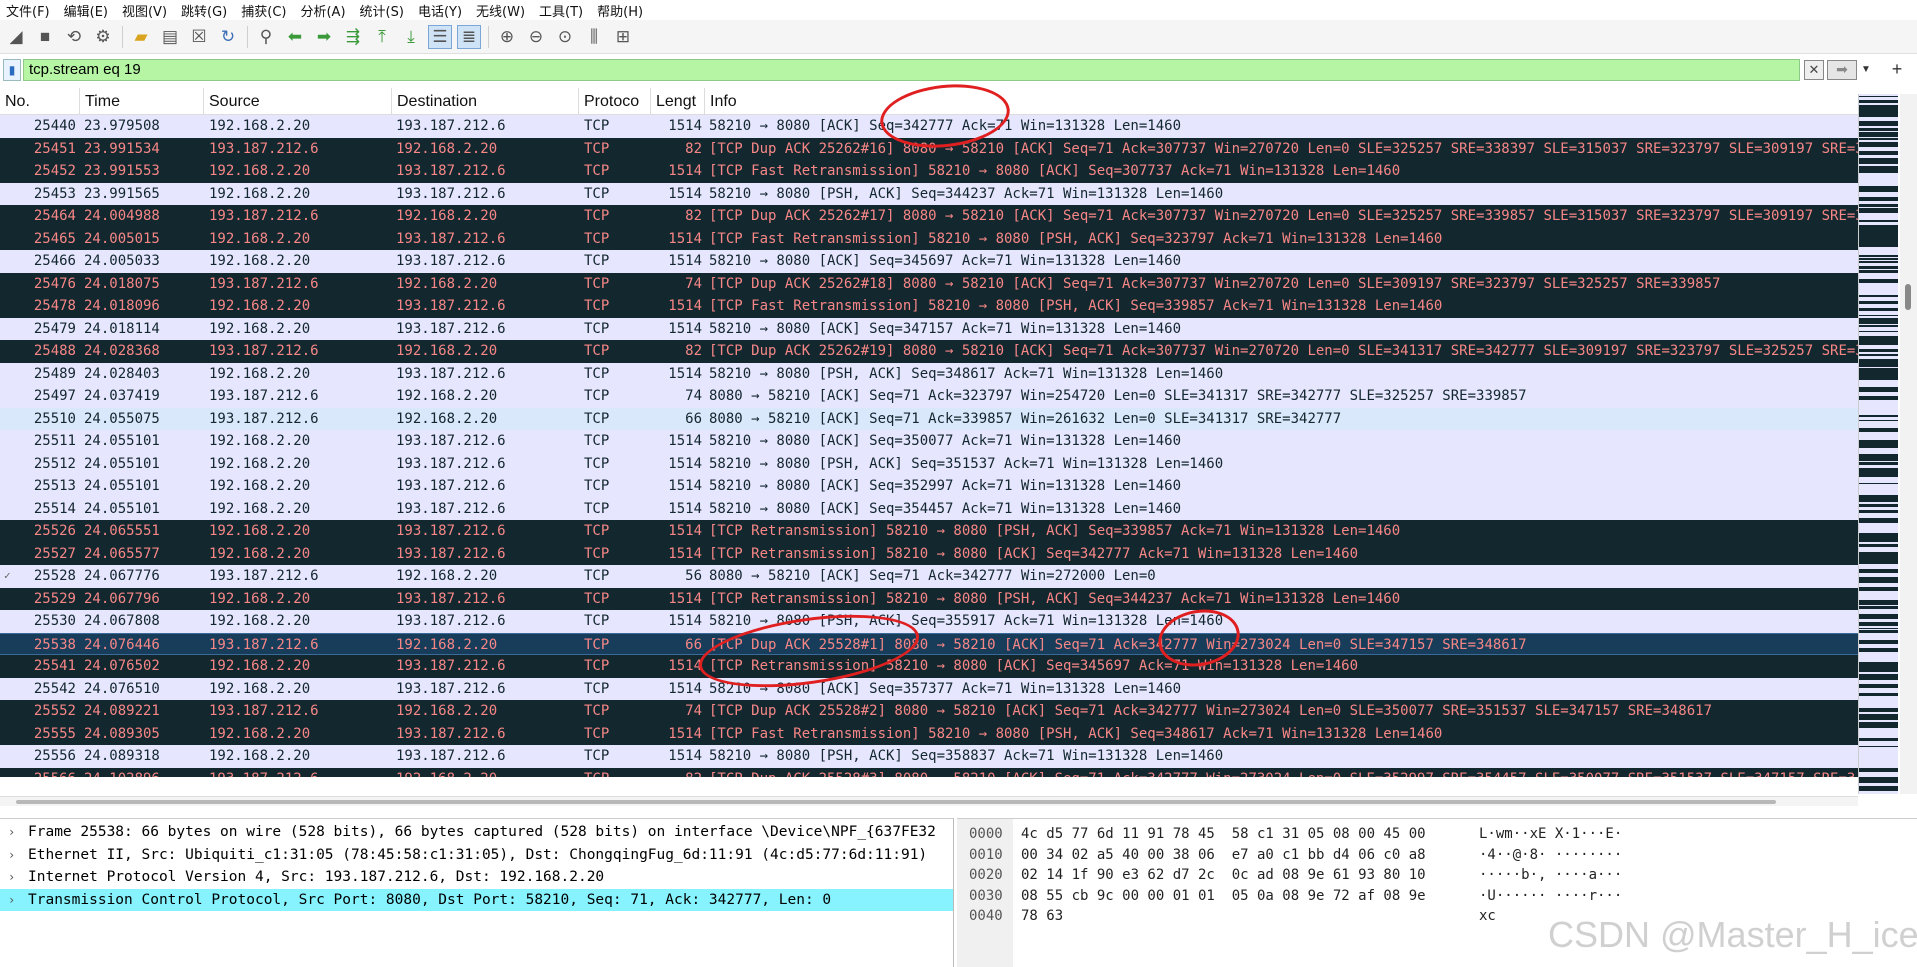 The image size is (1917, 967). What do you see at coordinates (1908, 444) in the screenshot?
I see `packet-list-scrollbar` at bounding box center [1908, 444].